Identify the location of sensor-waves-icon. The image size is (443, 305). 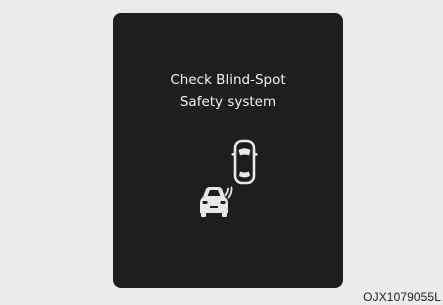
(228, 192).